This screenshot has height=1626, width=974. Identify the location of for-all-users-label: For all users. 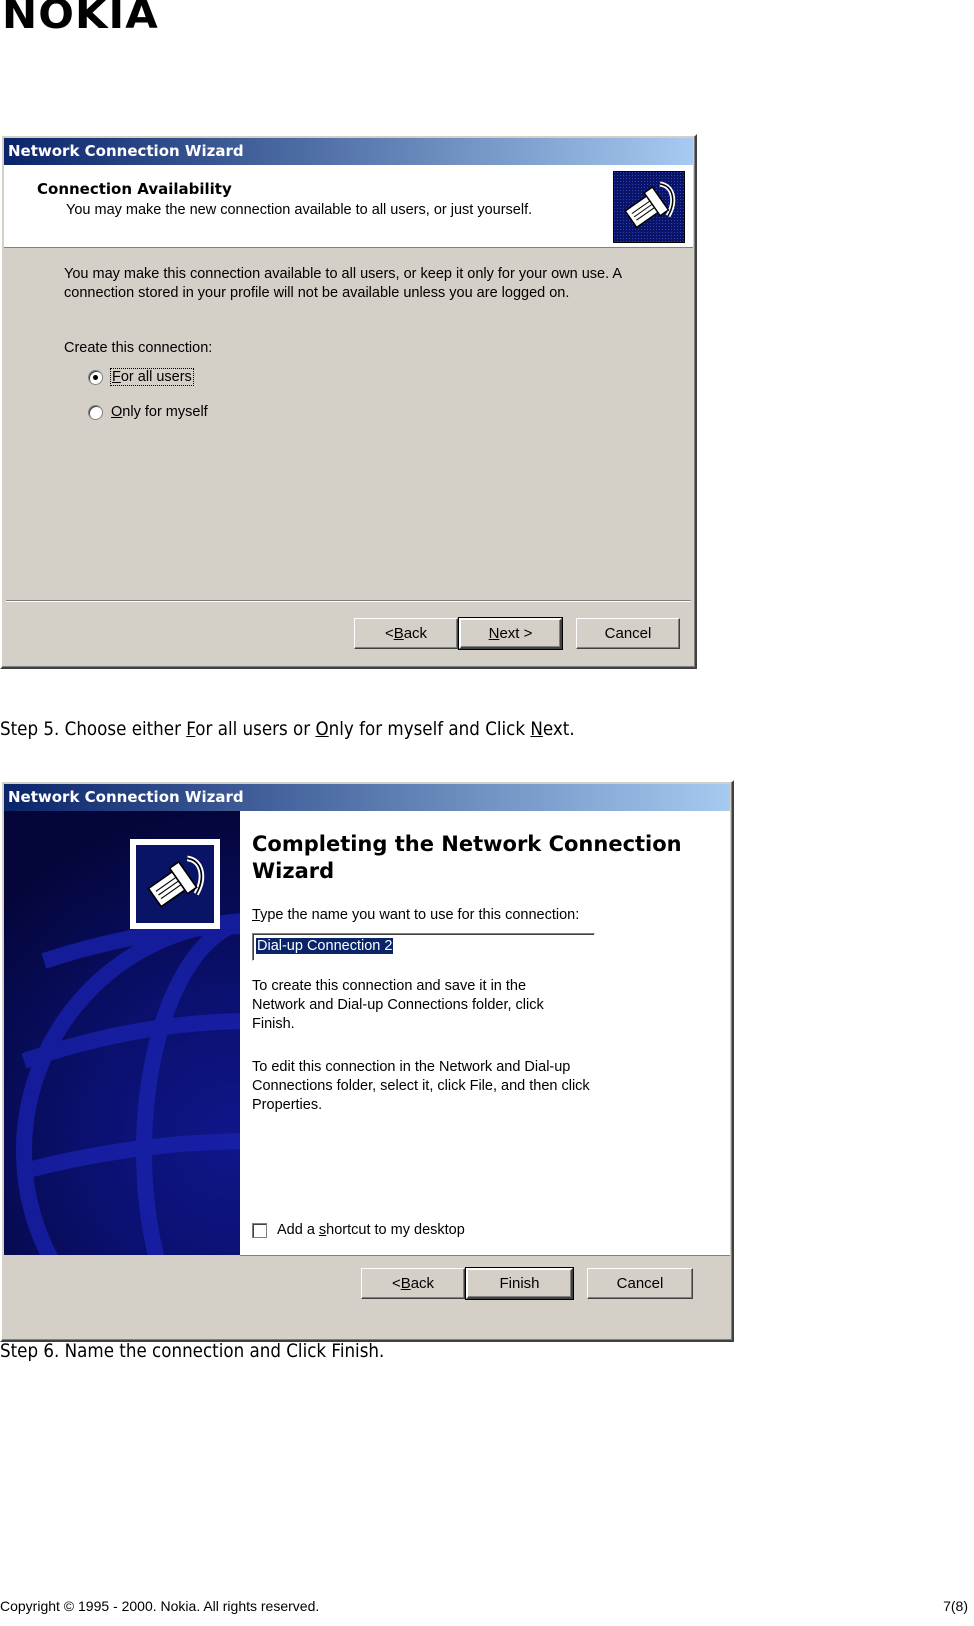
(152, 377).